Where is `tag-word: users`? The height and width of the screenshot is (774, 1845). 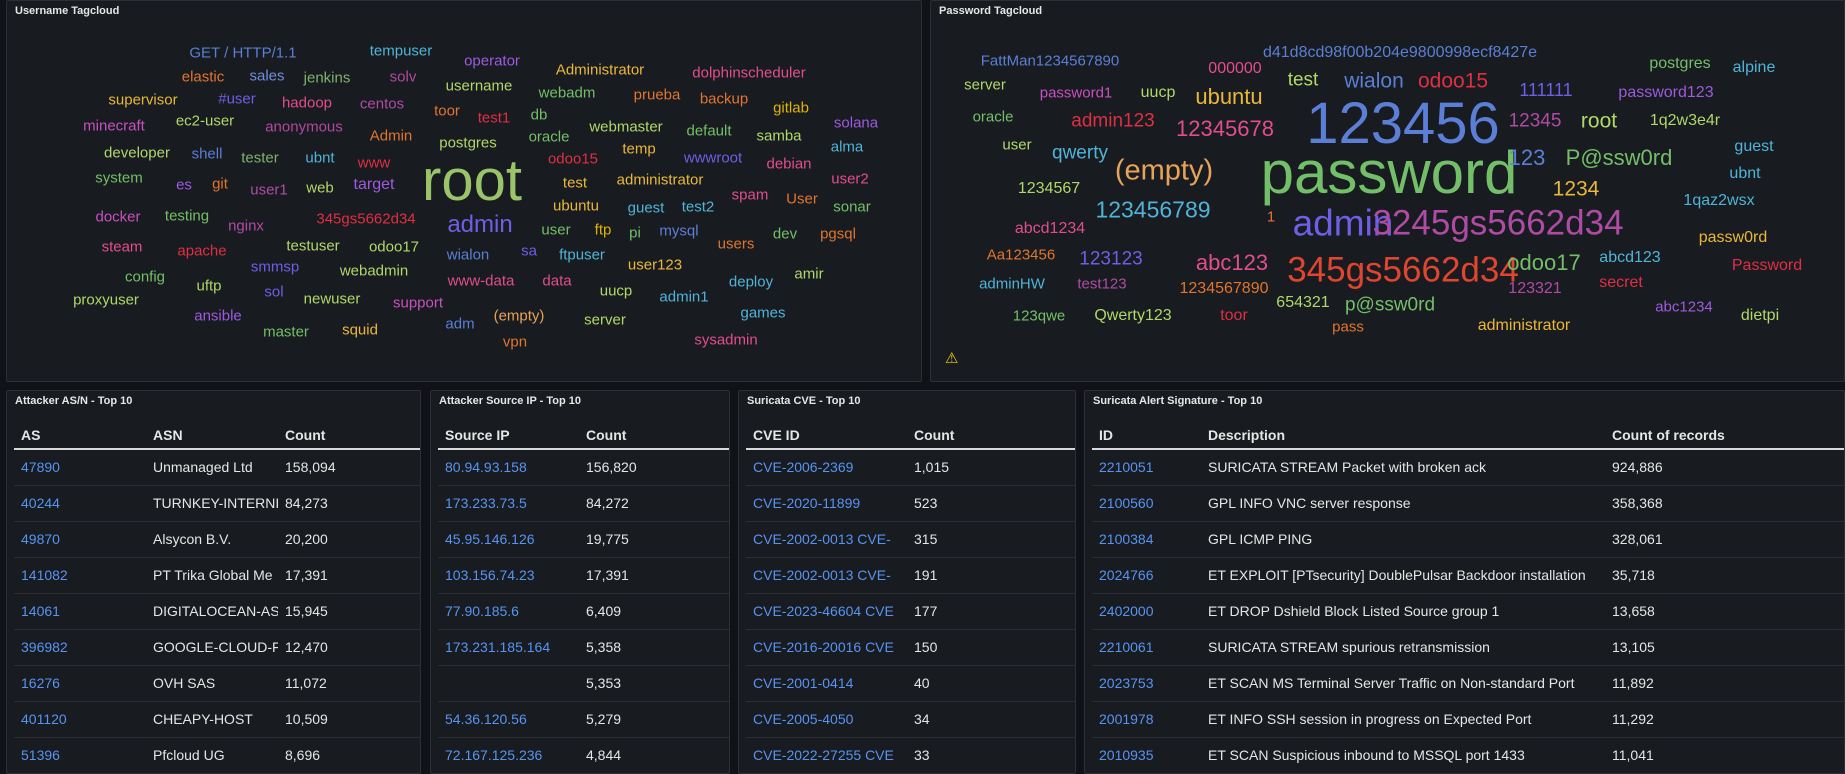 tag-word: users is located at coordinates (736, 244).